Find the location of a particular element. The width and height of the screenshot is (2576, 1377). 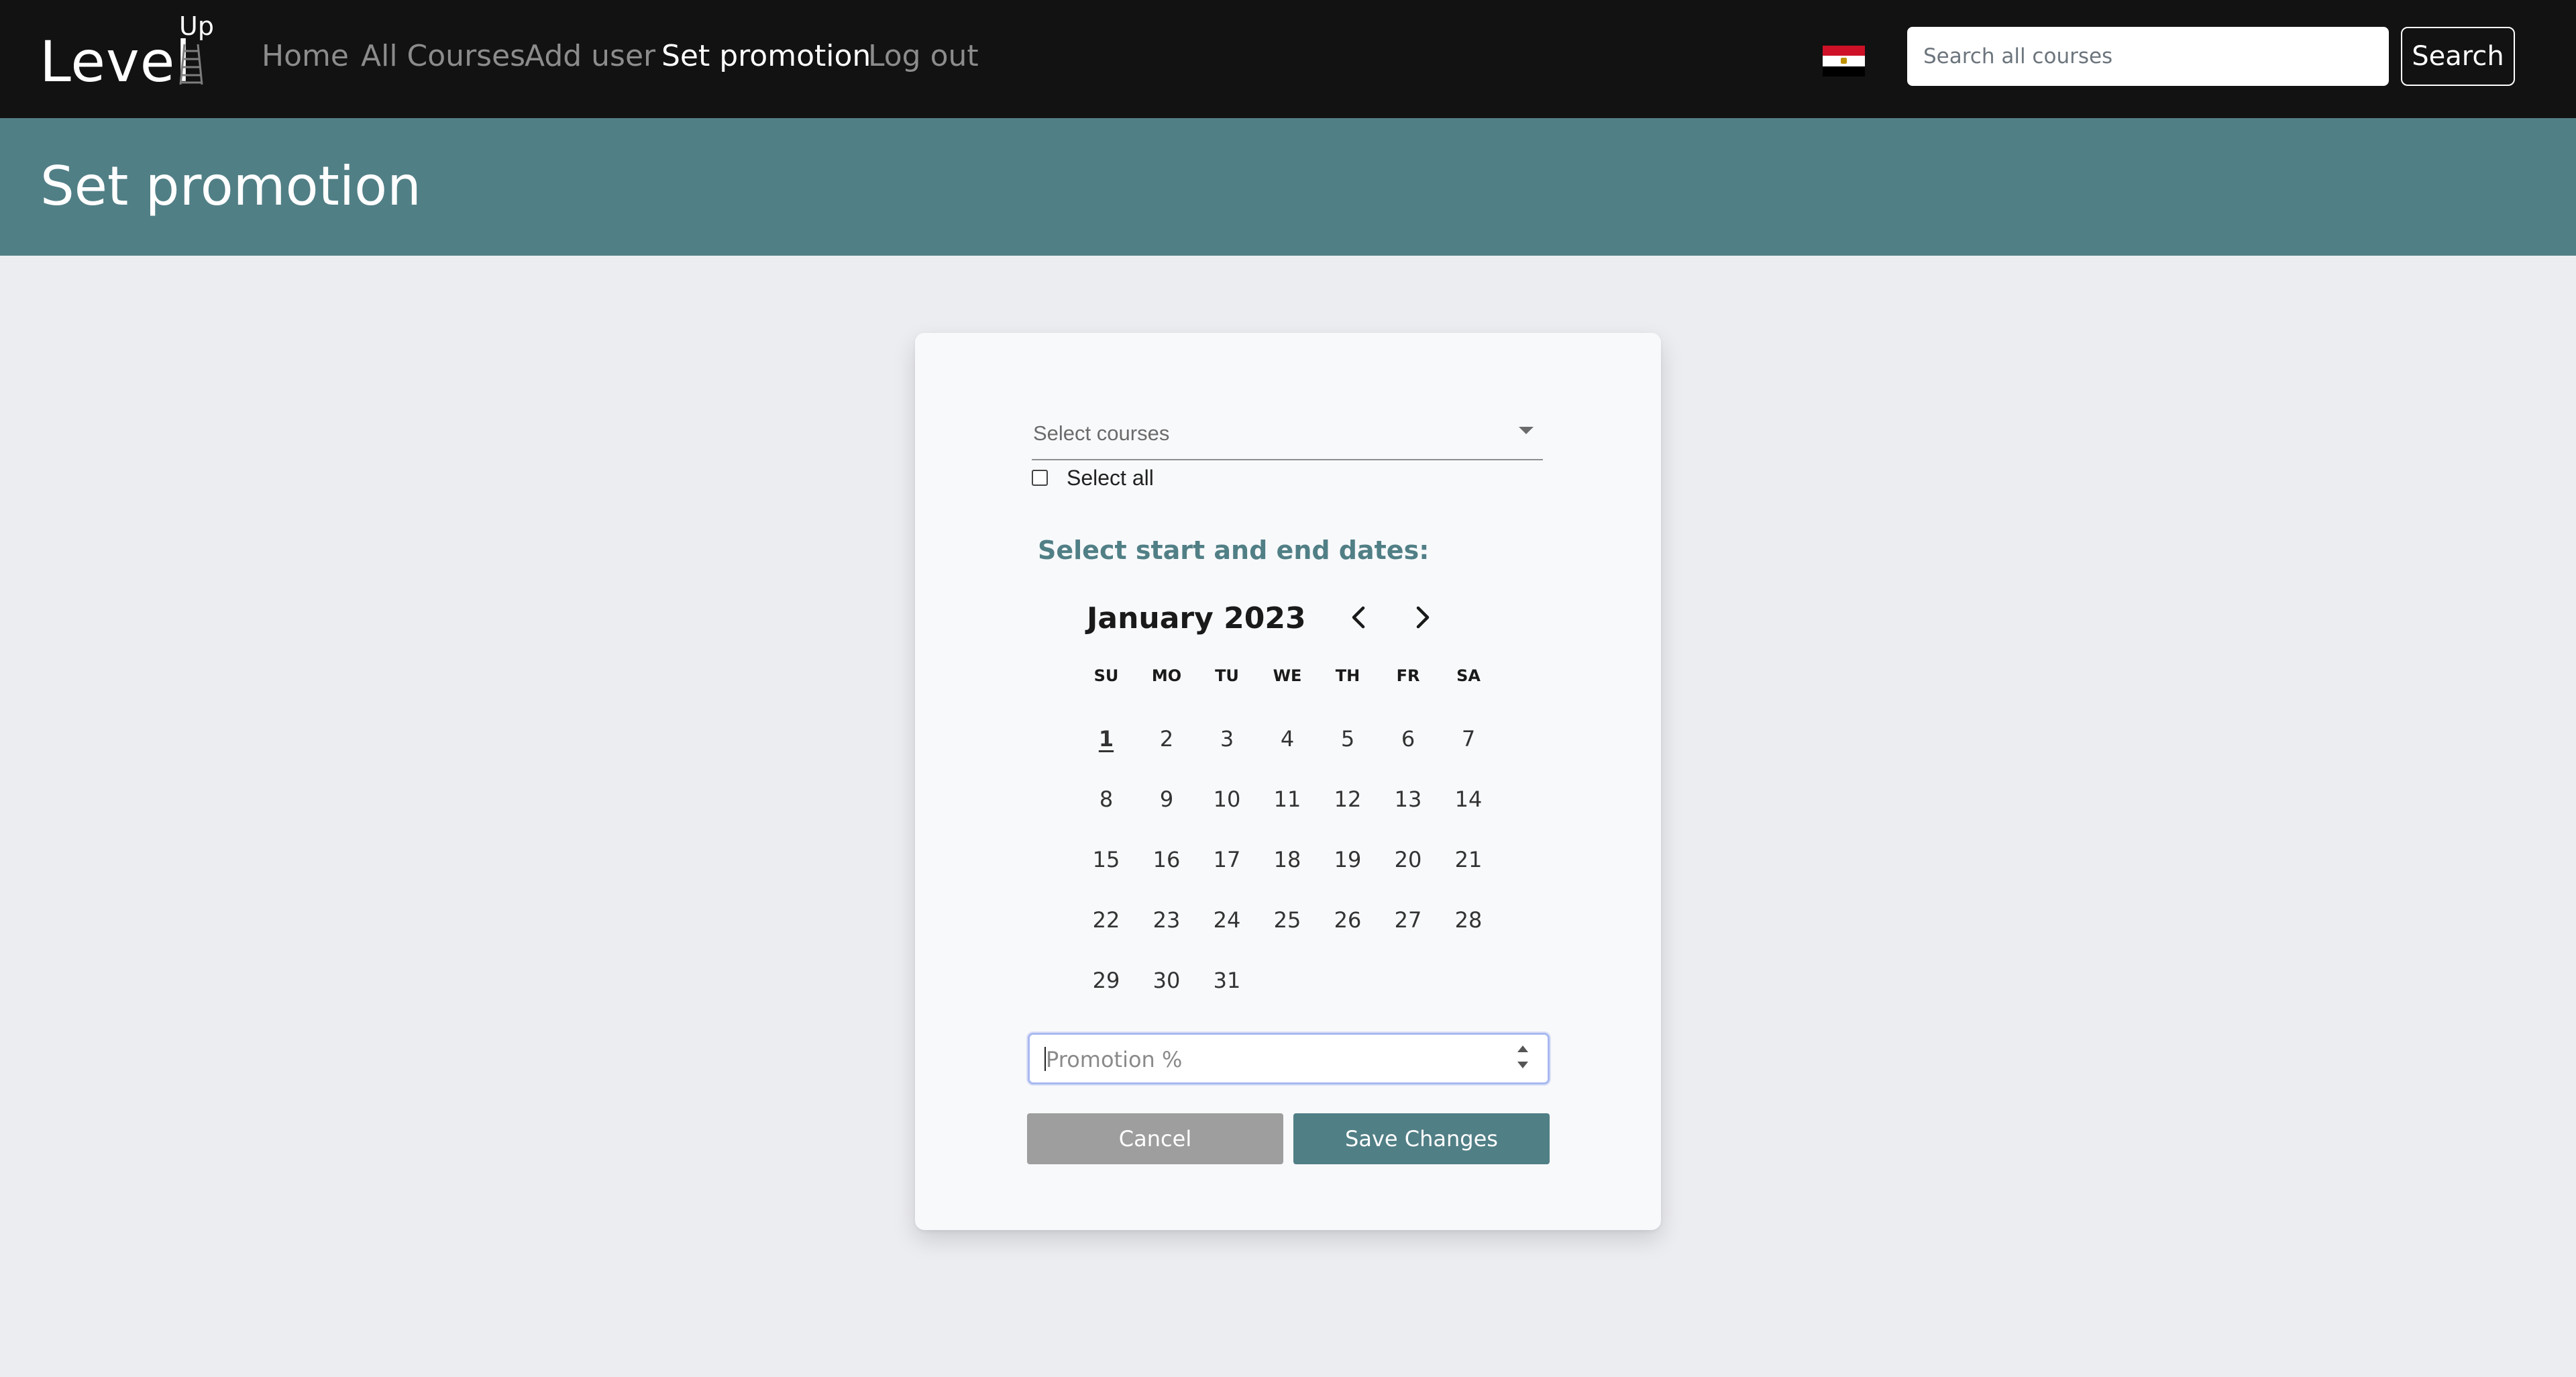

calendar-day: 10 is located at coordinates (1227, 799).